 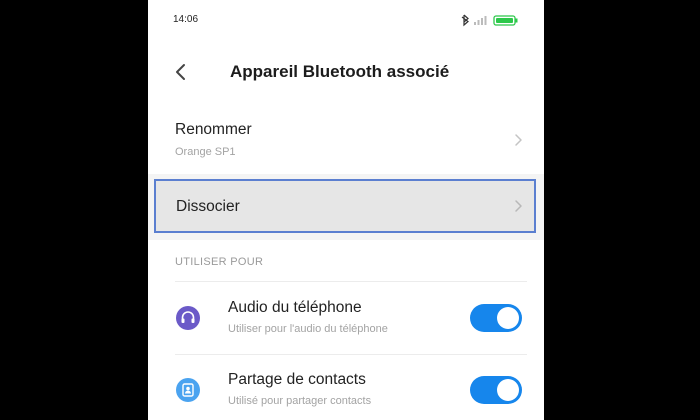 What do you see at coordinates (480, 20) in the screenshot?
I see `signal-icon` at bounding box center [480, 20].